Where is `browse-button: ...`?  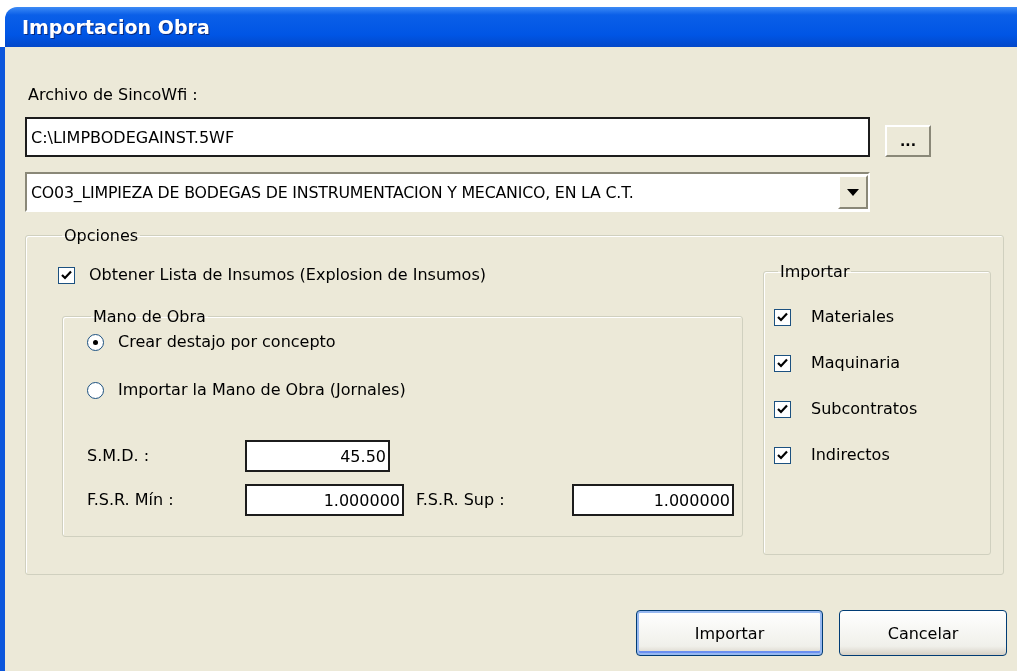 browse-button: ... is located at coordinates (908, 141).